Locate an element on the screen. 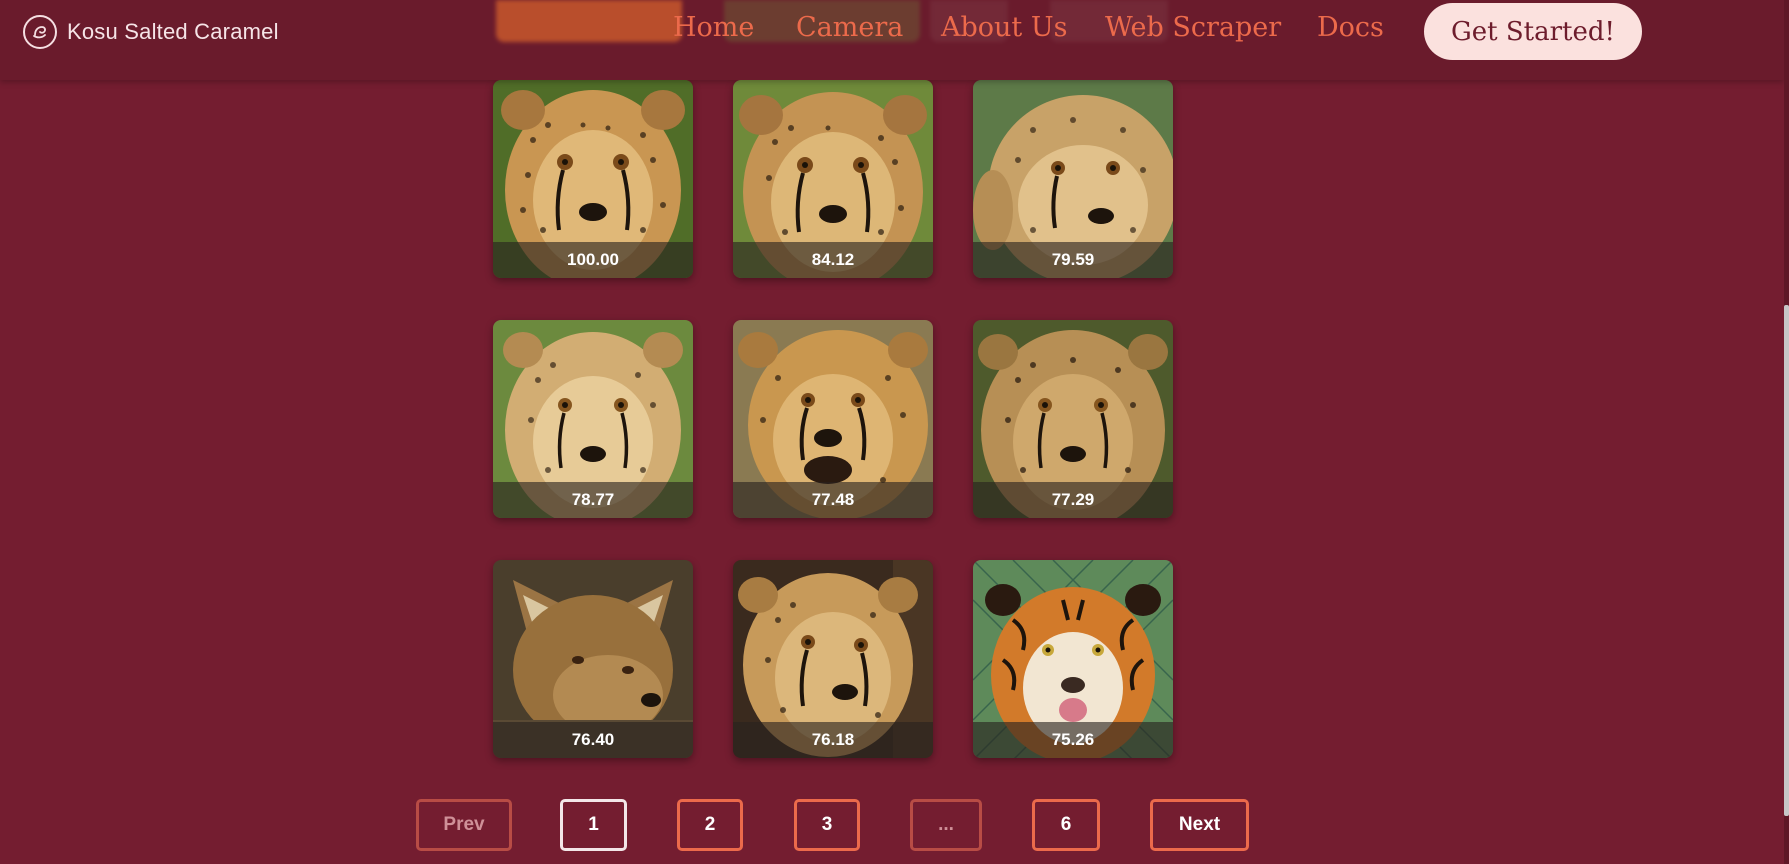 The height and width of the screenshot is (864, 1789). similarity-score: 84.12 is located at coordinates (833, 259).